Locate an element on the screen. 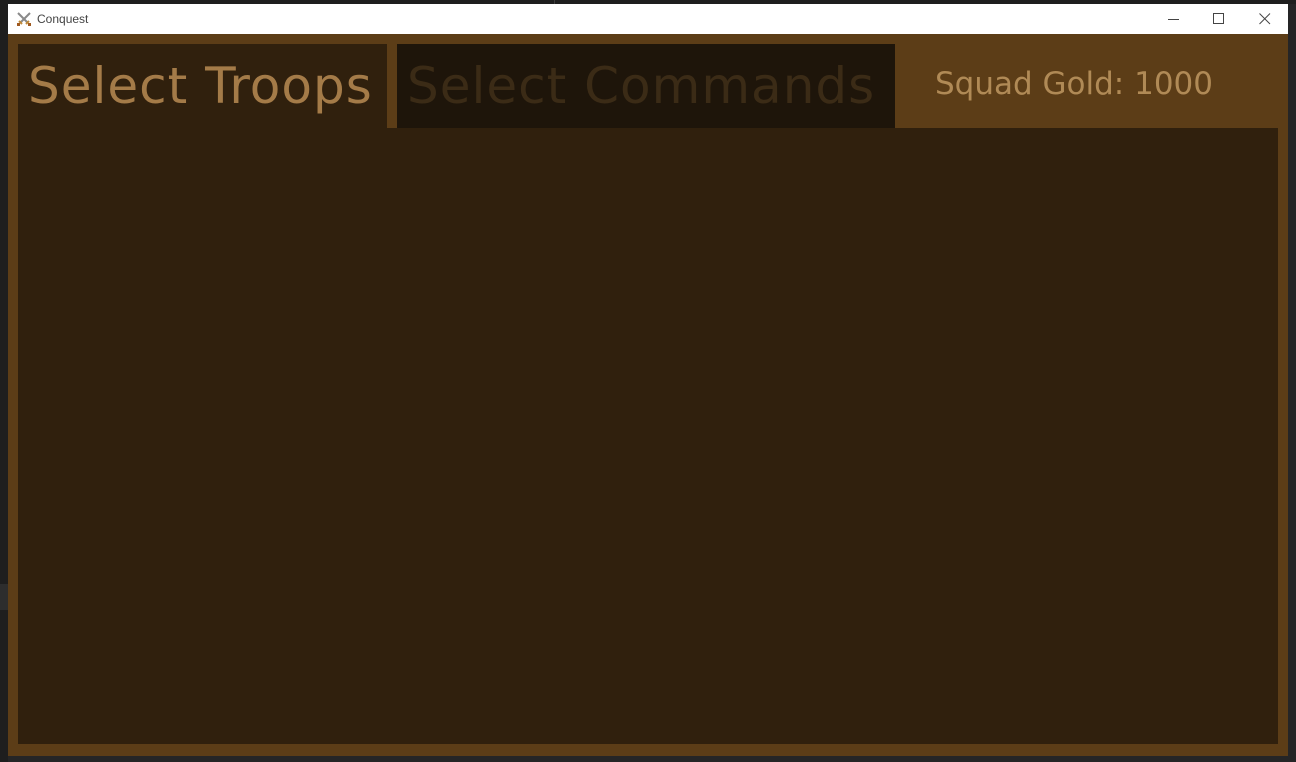  close-button is located at coordinates (1265, 19).